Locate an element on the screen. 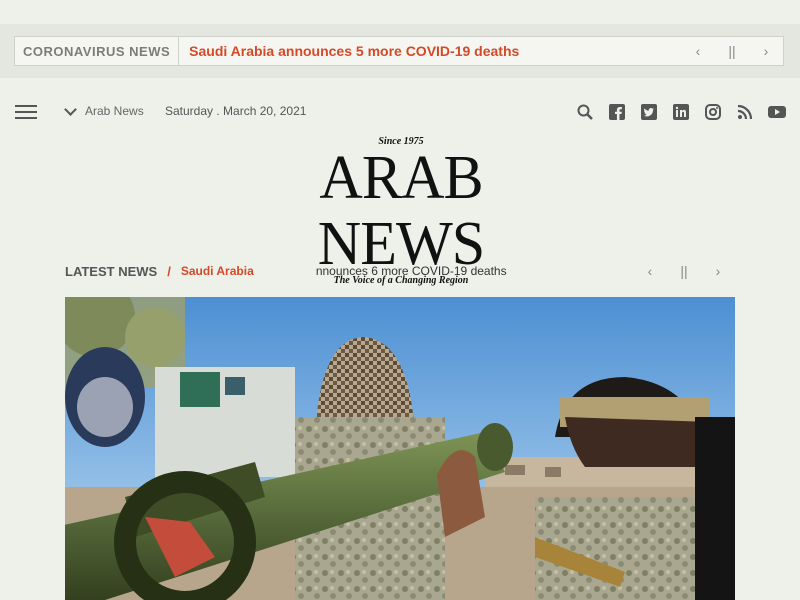 The image size is (800, 600). latest-news-category: Saudi Arabia is located at coordinates (248, 271).